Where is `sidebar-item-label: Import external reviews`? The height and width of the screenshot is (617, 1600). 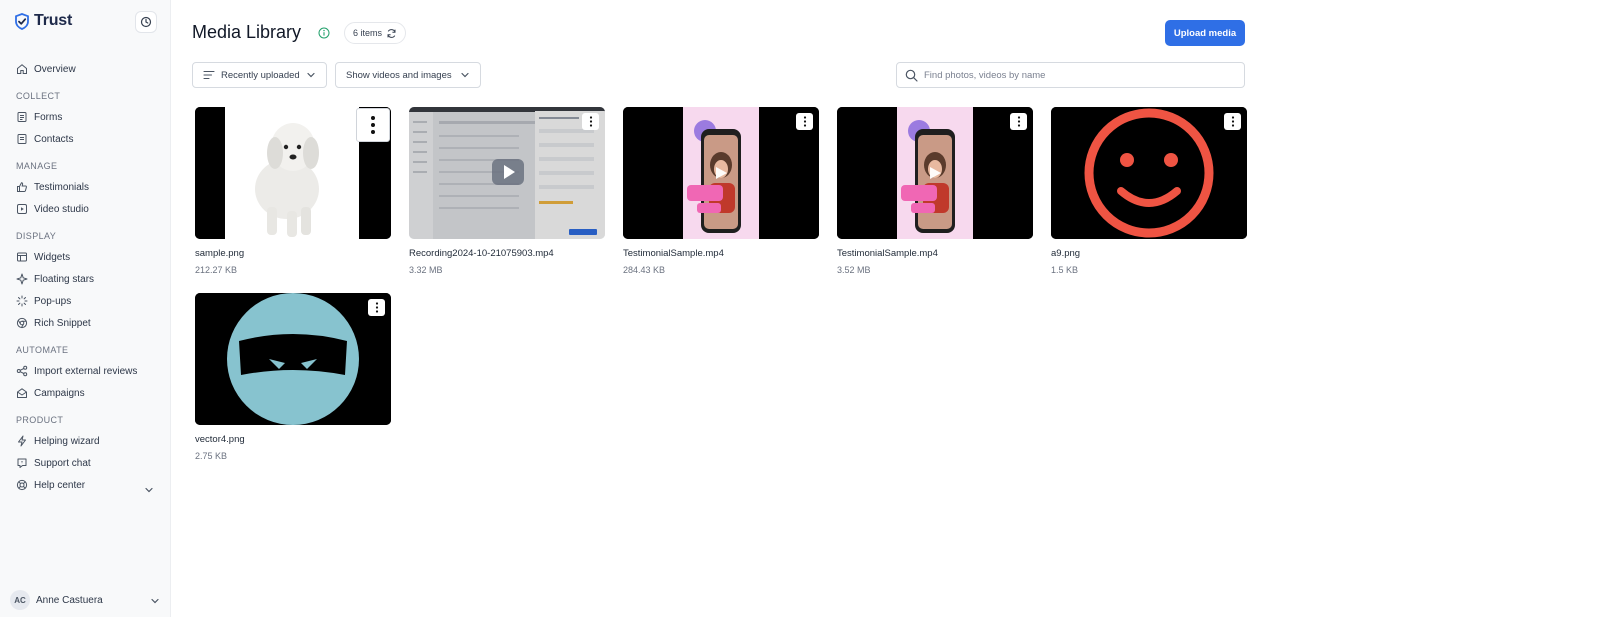
sidebar-item-label: Import external reviews is located at coordinates (86, 371).